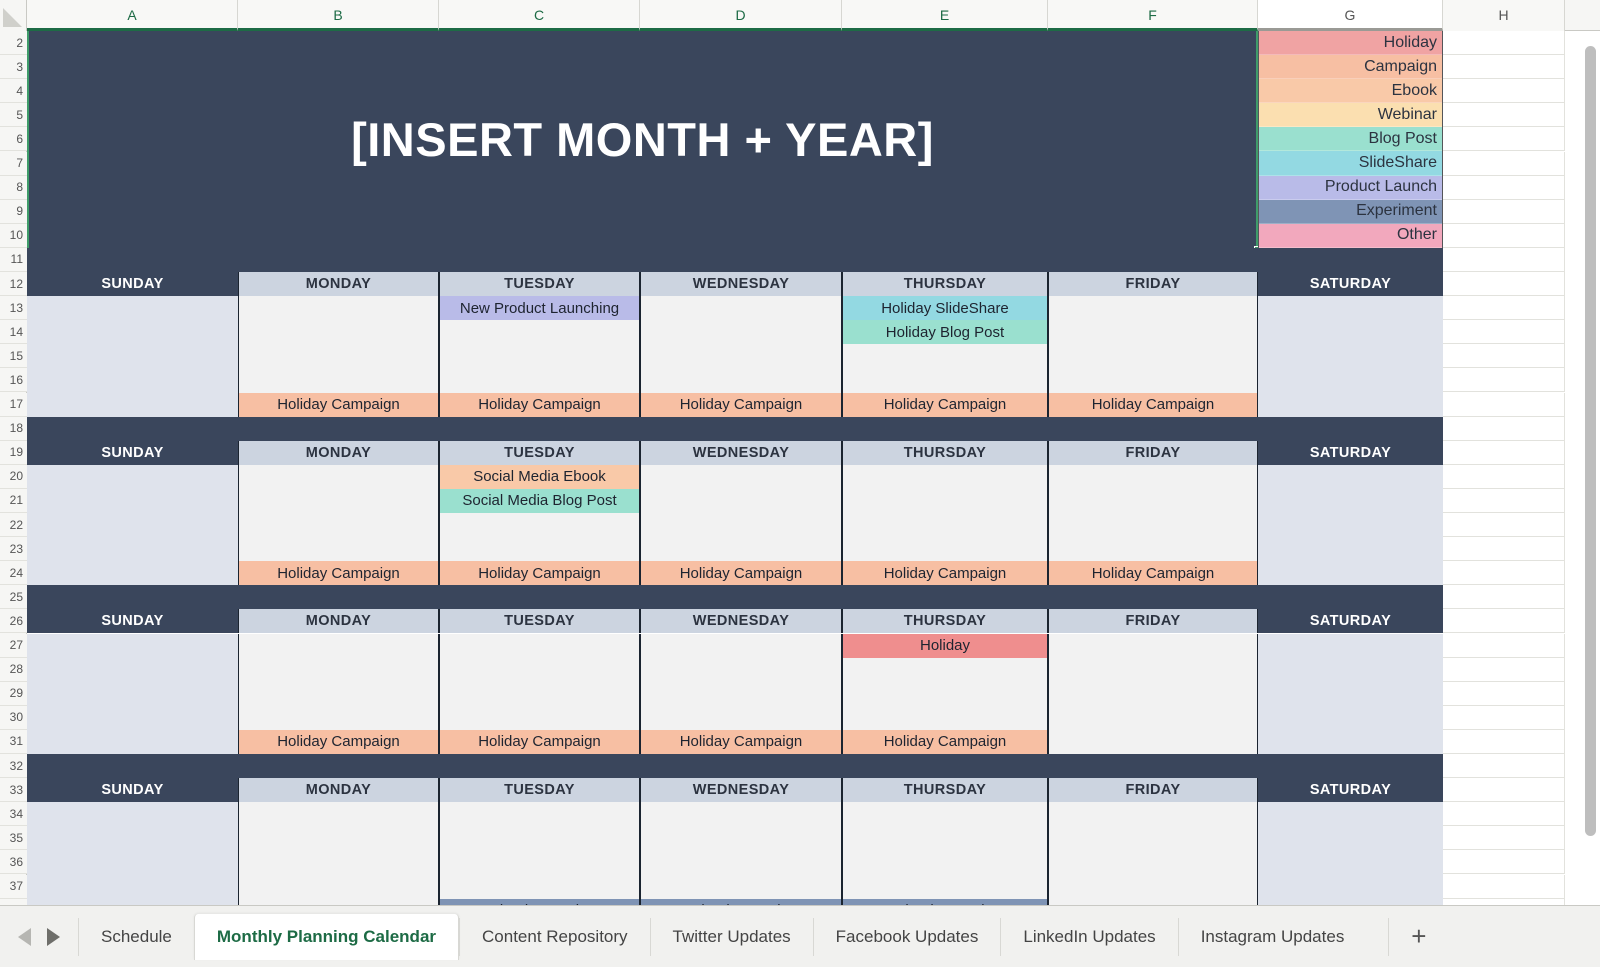 The height and width of the screenshot is (967, 1600). What do you see at coordinates (554, 936) in the screenshot?
I see `sheet-tab-content-repository: Content Repository` at bounding box center [554, 936].